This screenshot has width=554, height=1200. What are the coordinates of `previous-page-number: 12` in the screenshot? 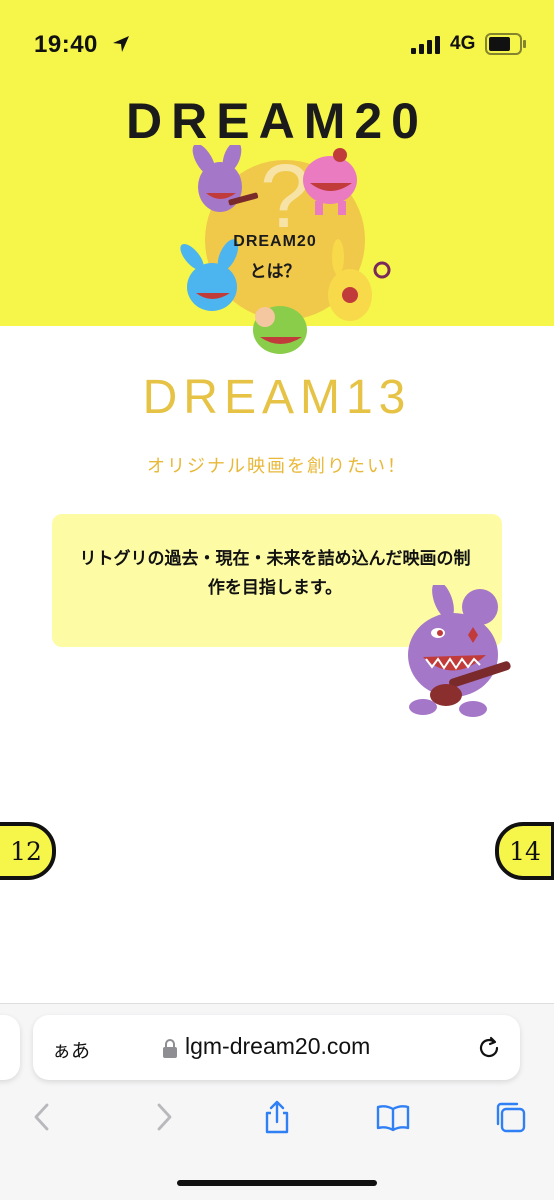 It's located at (26, 851).